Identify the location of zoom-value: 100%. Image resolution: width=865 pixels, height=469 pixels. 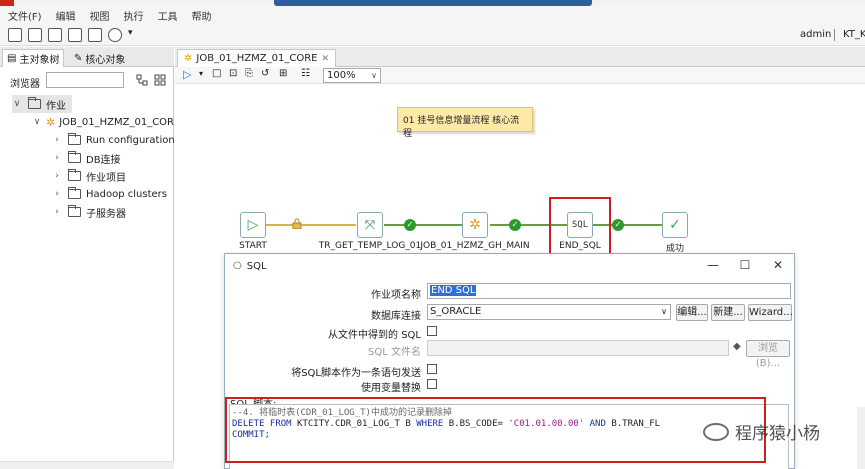
(341, 75).